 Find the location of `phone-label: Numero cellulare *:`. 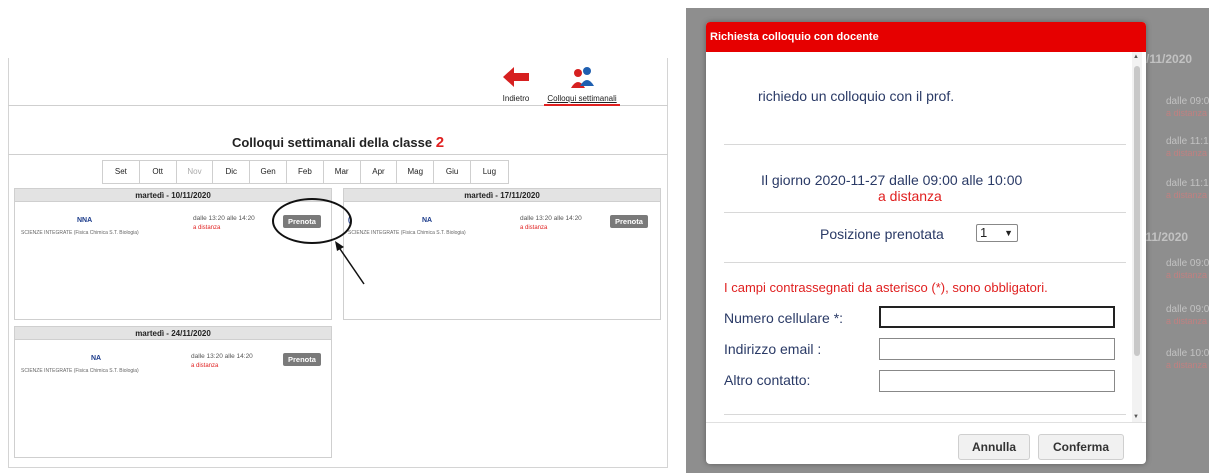

phone-label: Numero cellulare *: is located at coordinates (784, 318).